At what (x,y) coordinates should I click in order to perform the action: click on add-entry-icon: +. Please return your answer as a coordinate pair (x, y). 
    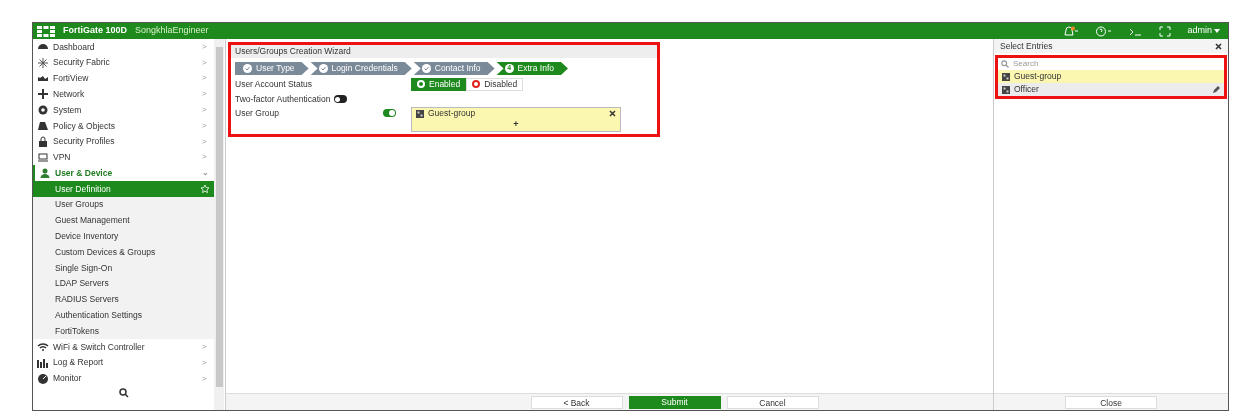
    Looking at the image, I should click on (516, 124).